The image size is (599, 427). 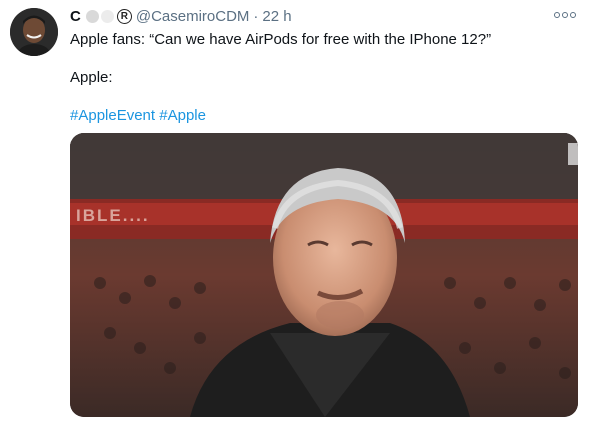 What do you see at coordinates (124, 16) in the screenshot?
I see `registered-mark-icon: R` at bounding box center [124, 16].